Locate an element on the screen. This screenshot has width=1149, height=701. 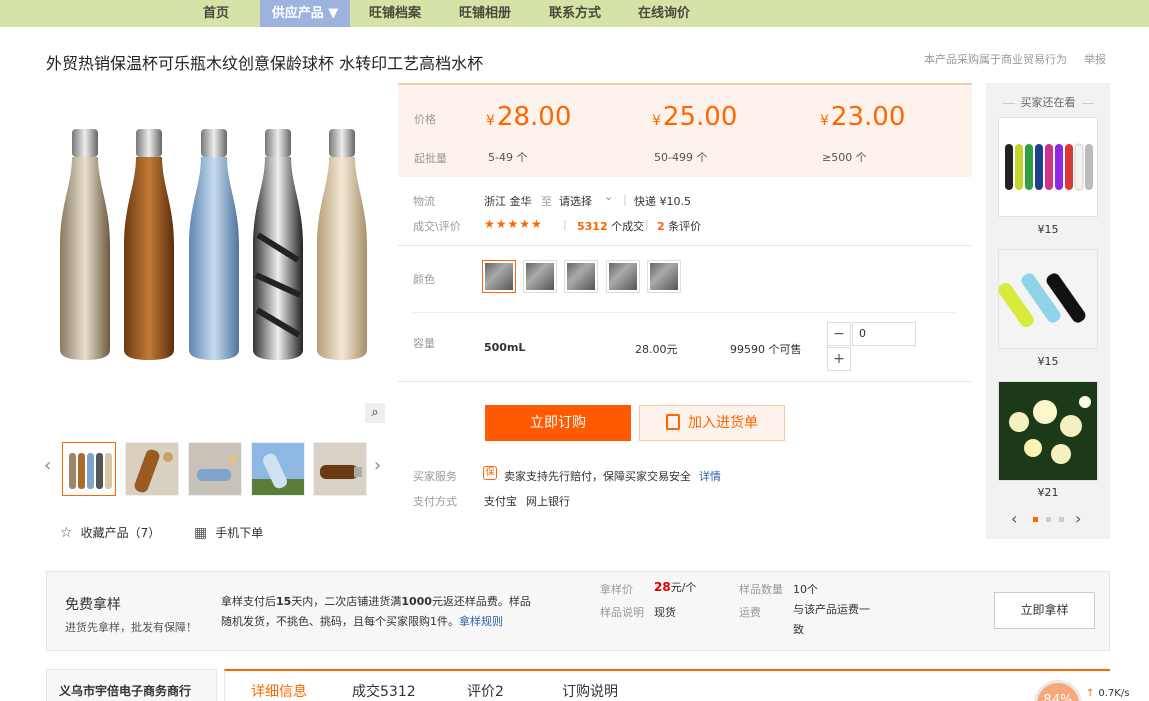
quantity-input: 0 is located at coordinates (884, 334).